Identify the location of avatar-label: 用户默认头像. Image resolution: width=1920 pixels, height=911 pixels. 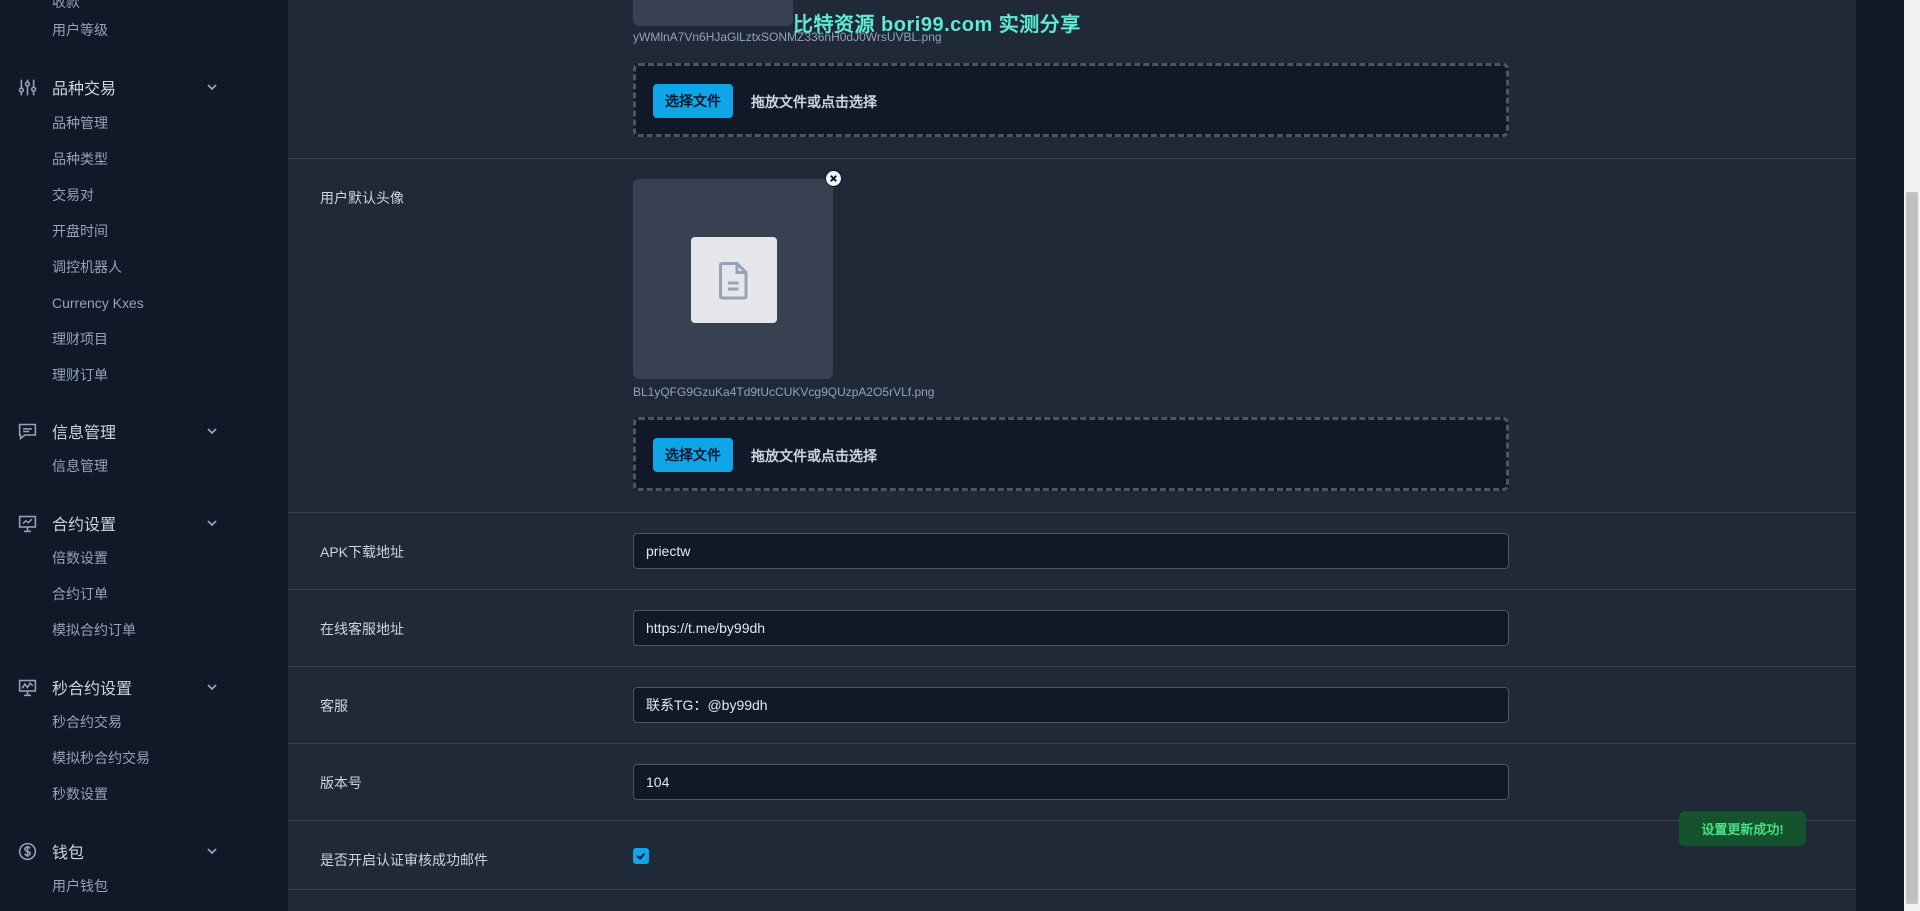
(362, 198).